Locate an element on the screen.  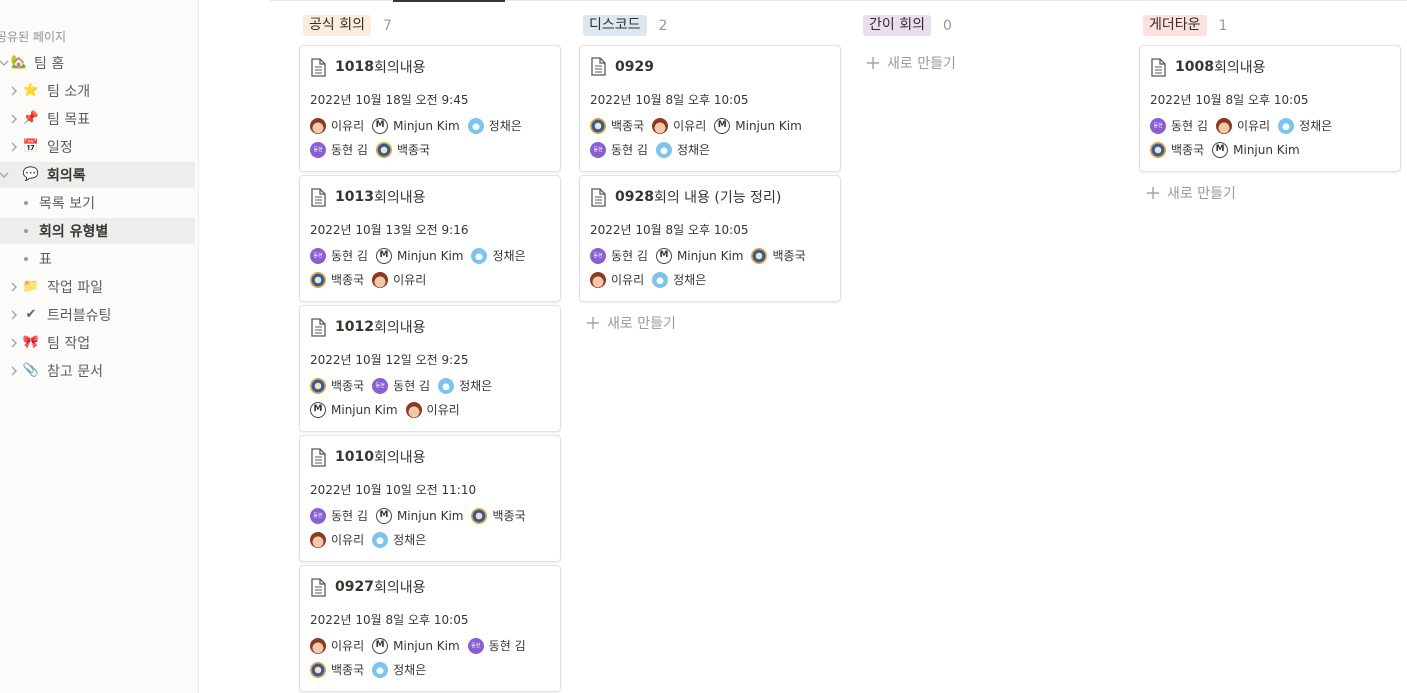
star-icon: ⭐ is located at coordinates (31, 90).